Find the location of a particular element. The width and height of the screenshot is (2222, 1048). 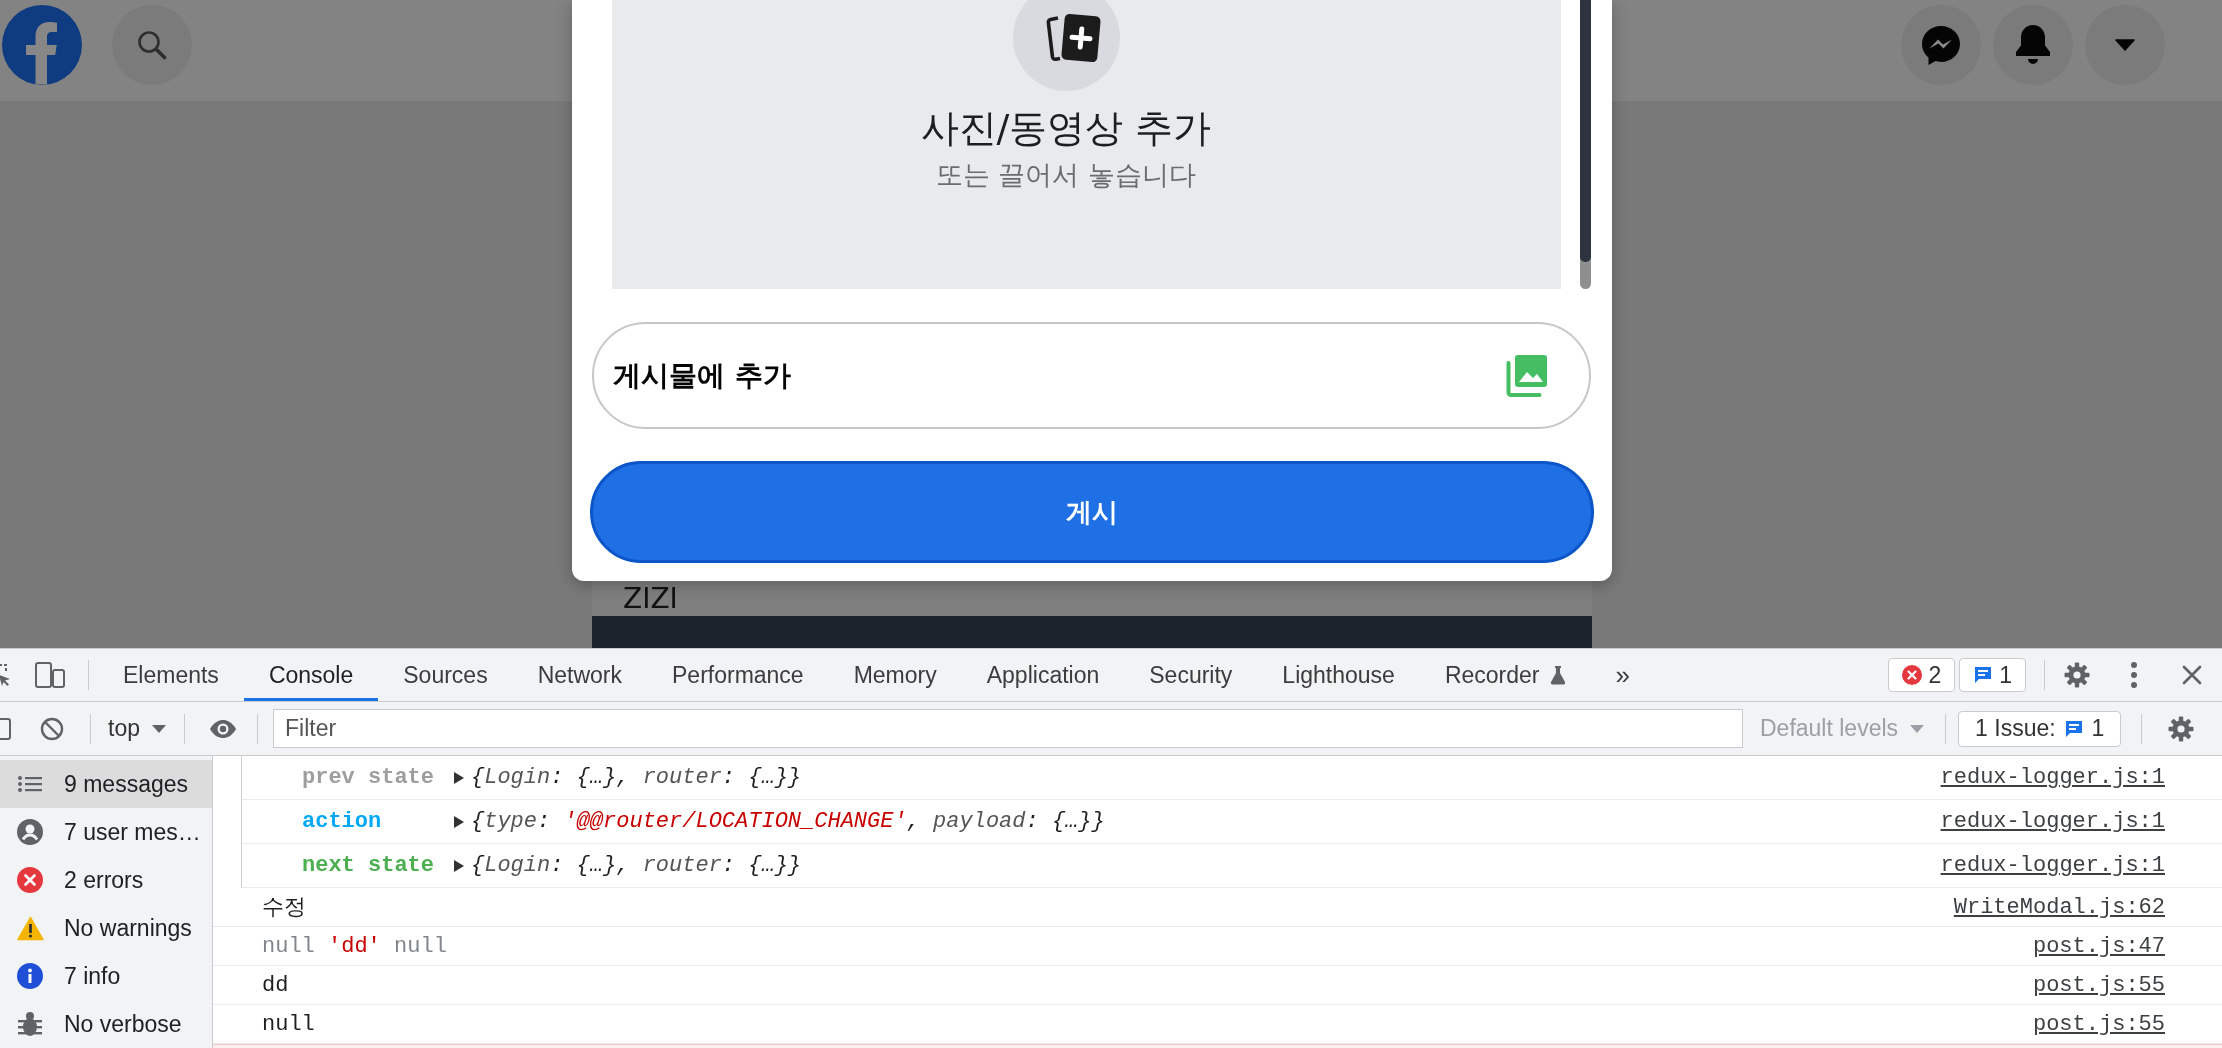

log-message: dd is located at coordinates (275, 985).